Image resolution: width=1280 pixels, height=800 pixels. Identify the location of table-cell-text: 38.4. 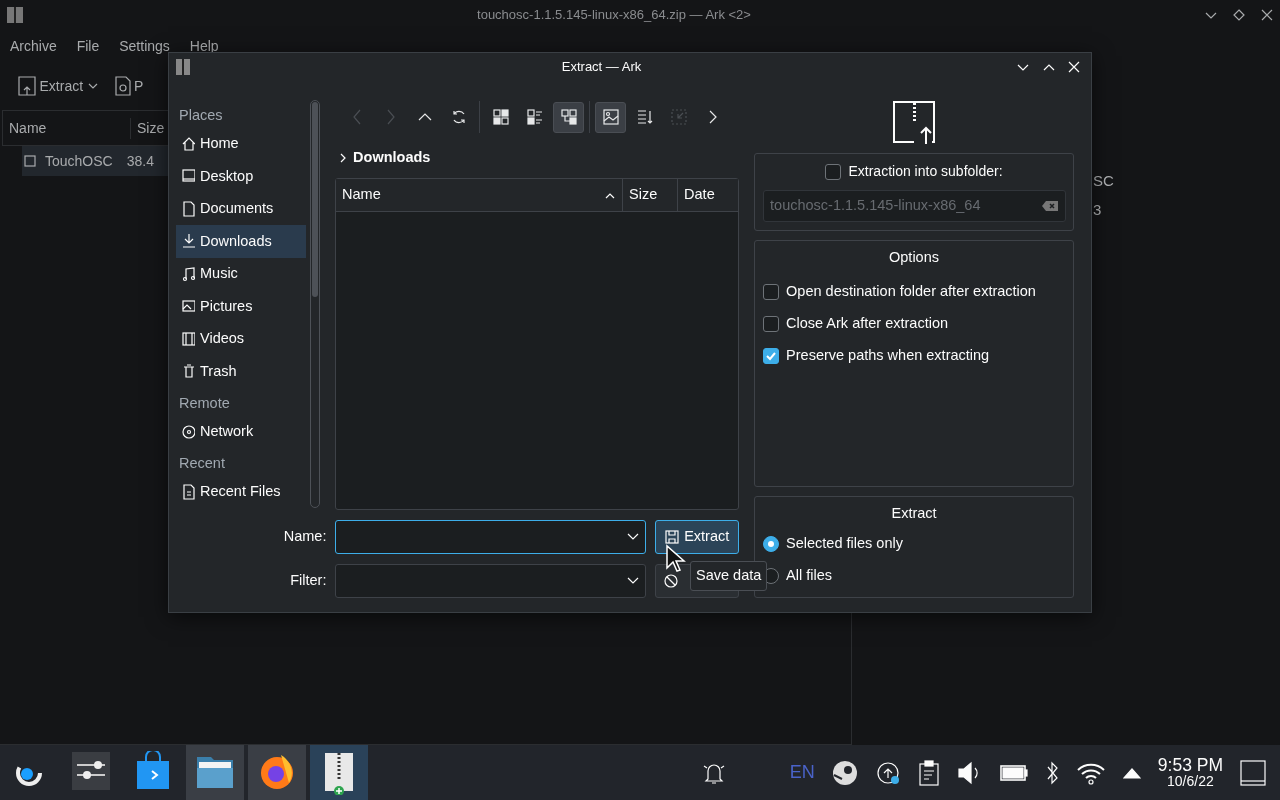
(140, 161).